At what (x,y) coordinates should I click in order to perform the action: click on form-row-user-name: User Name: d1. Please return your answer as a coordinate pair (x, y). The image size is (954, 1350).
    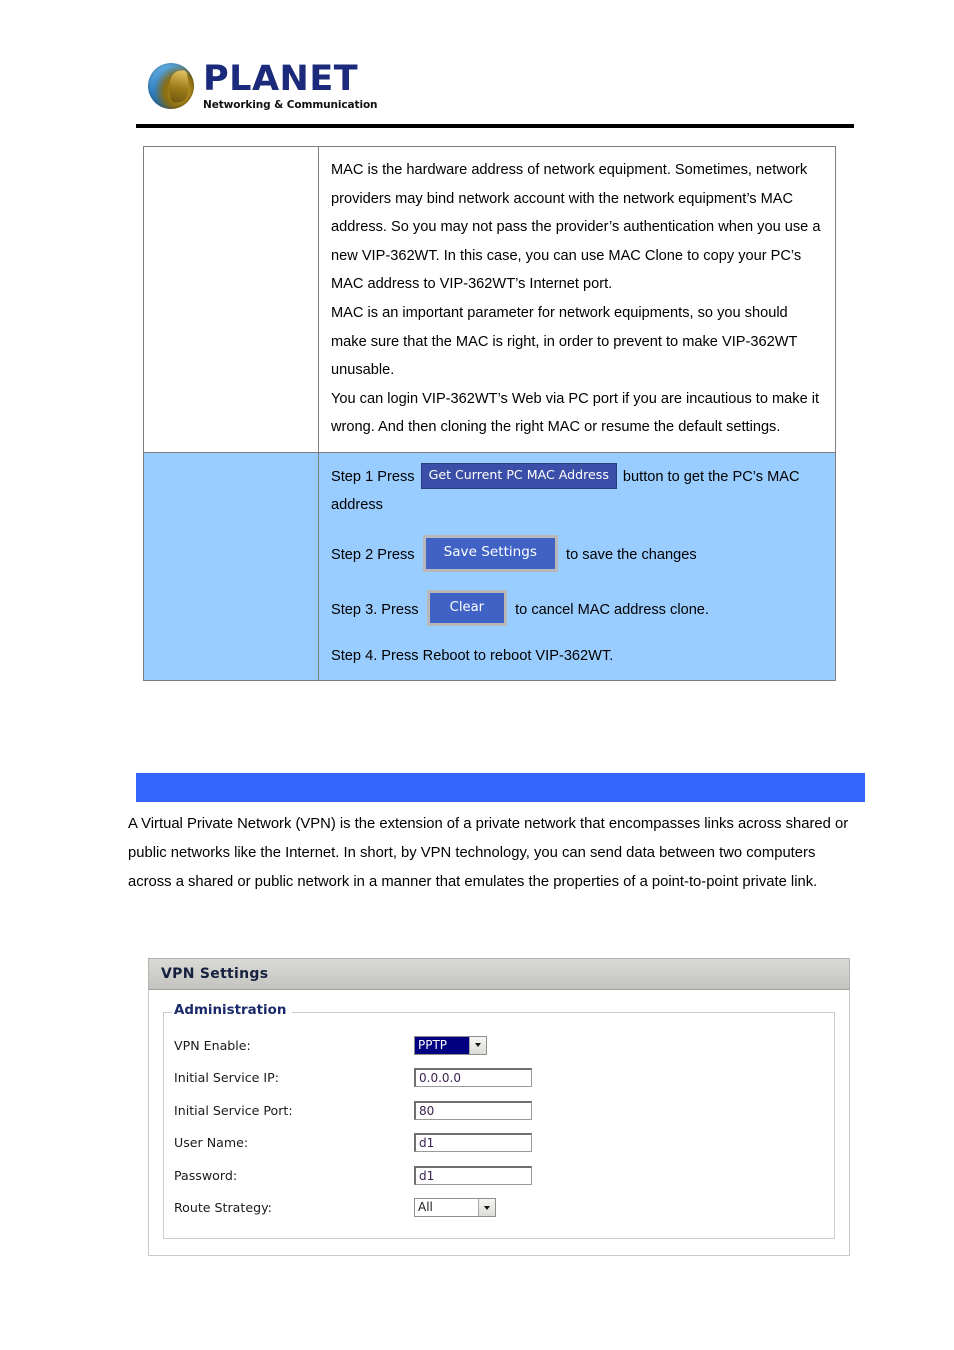
    Looking at the image, I should click on (499, 1143).